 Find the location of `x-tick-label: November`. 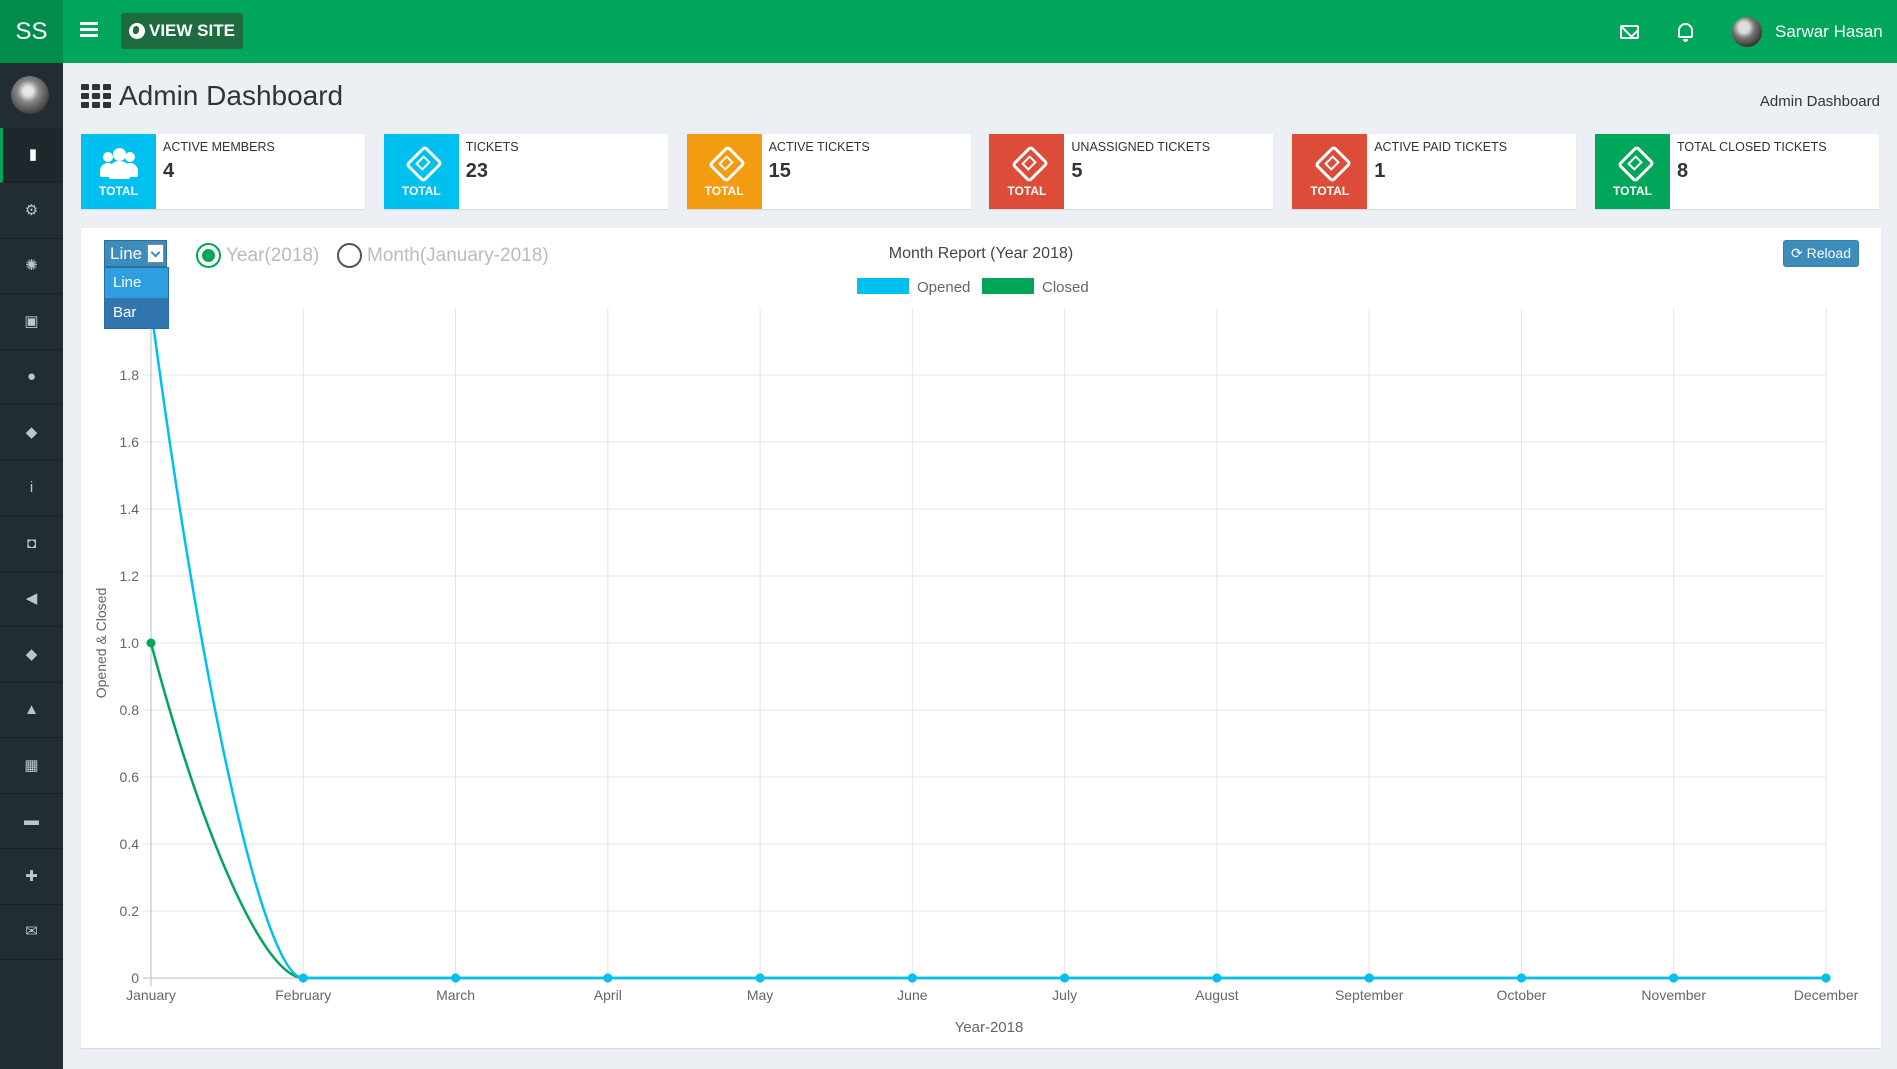

x-tick-label: November is located at coordinates (1673, 995).